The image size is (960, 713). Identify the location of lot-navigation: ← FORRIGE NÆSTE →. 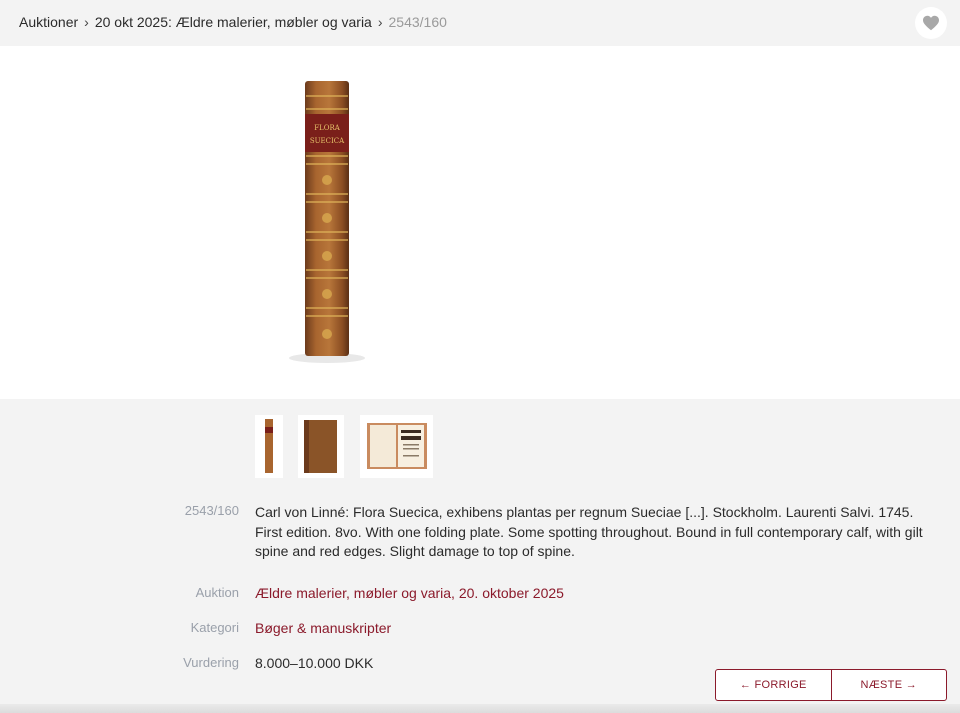
(831, 685).